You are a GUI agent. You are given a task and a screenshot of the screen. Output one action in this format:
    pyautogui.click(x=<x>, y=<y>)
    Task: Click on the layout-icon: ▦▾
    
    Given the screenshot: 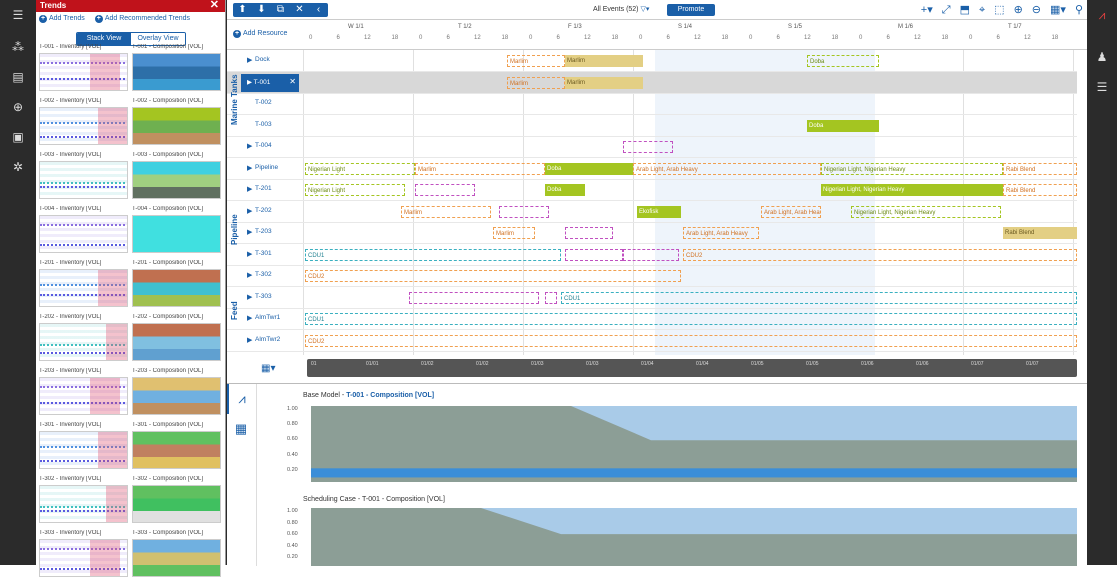 What is the action you would take?
    pyautogui.click(x=1058, y=10)
    